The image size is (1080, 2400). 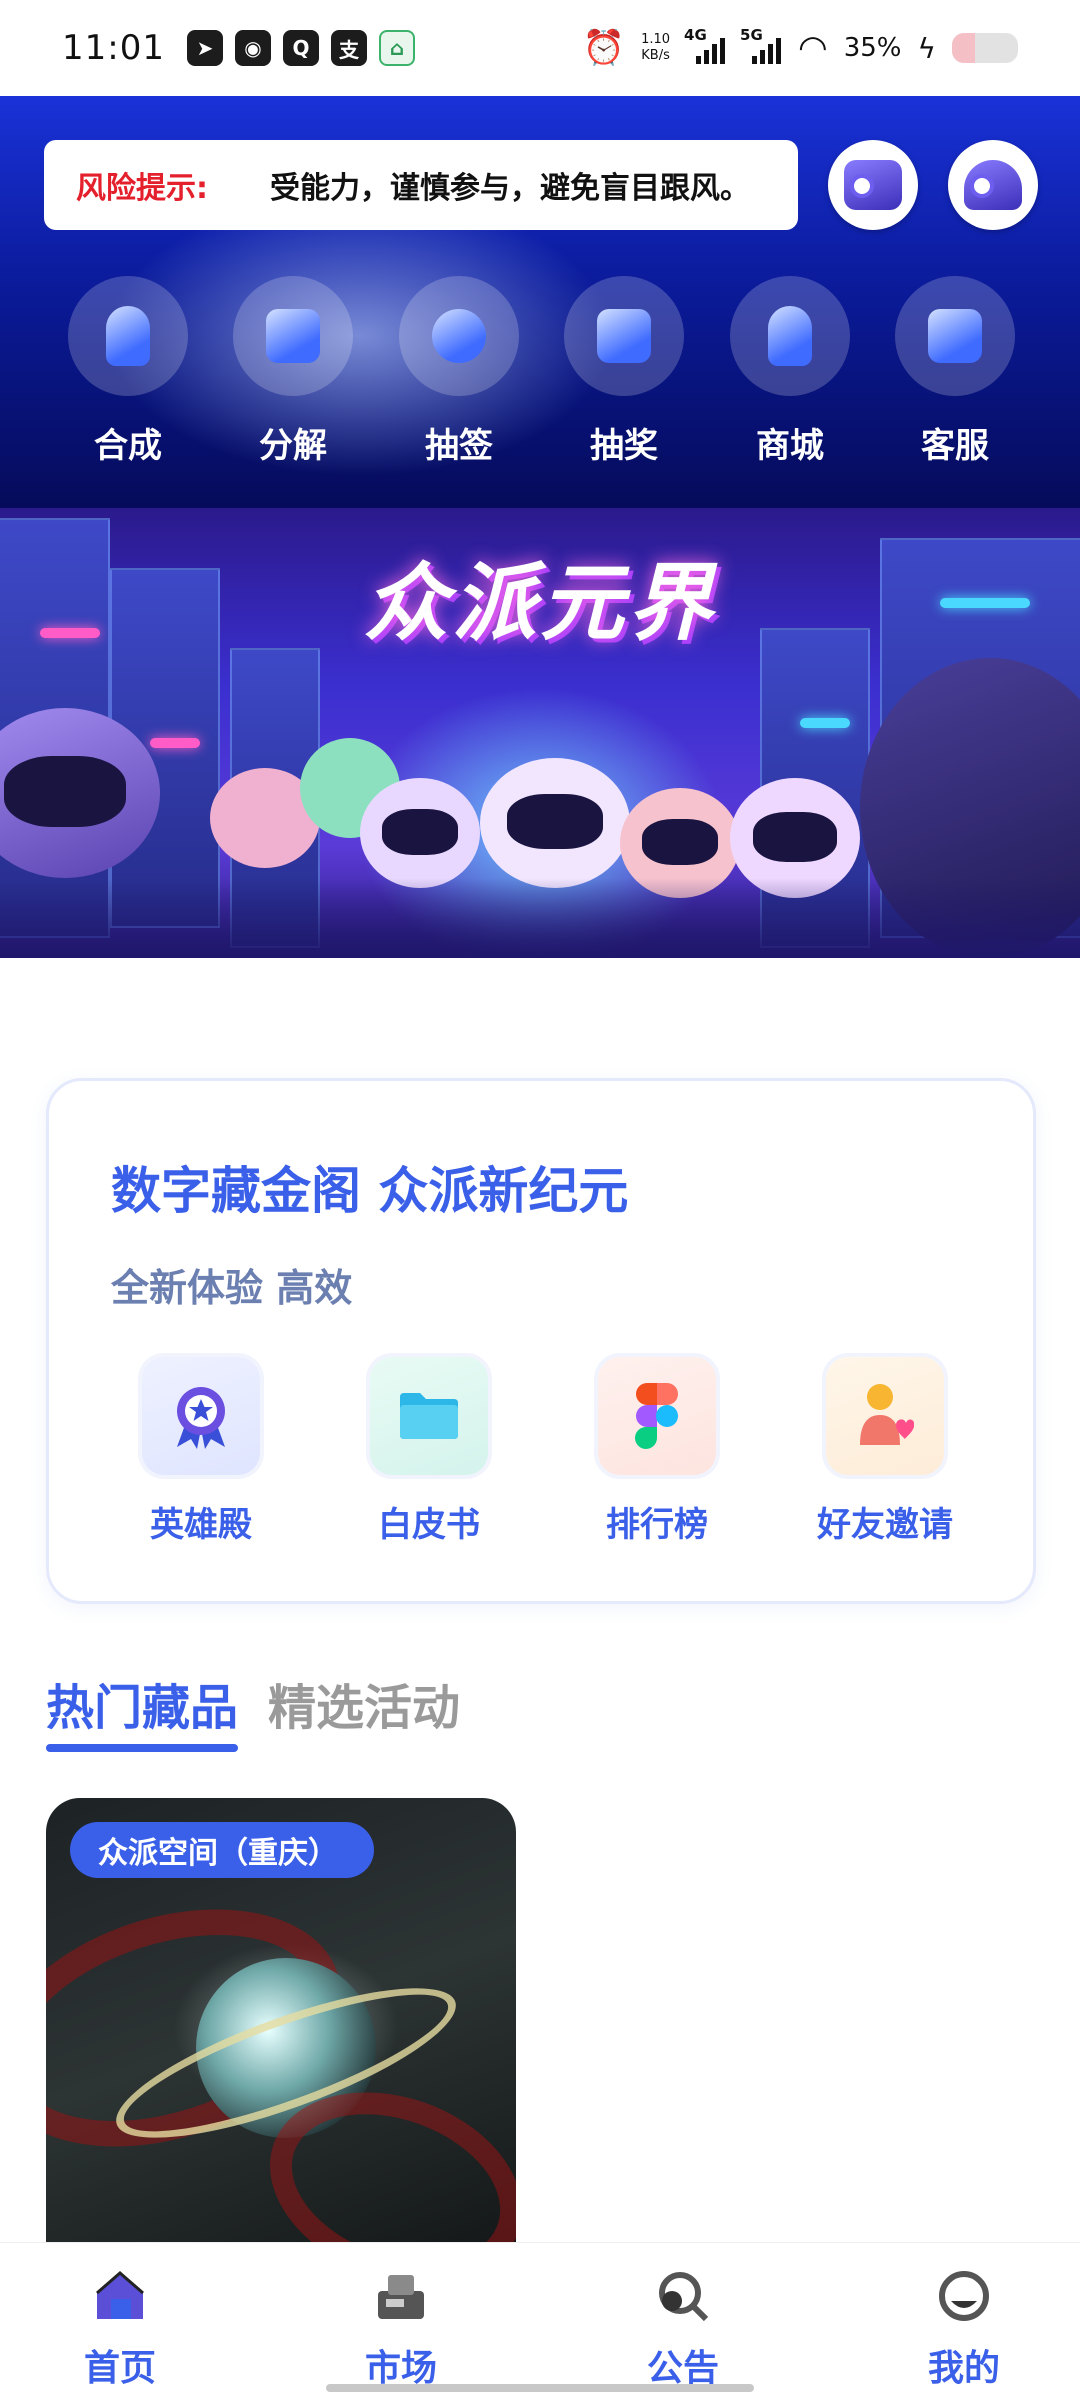 What do you see at coordinates (540, 2388) in the screenshot?
I see `system-home-indicator` at bounding box center [540, 2388].